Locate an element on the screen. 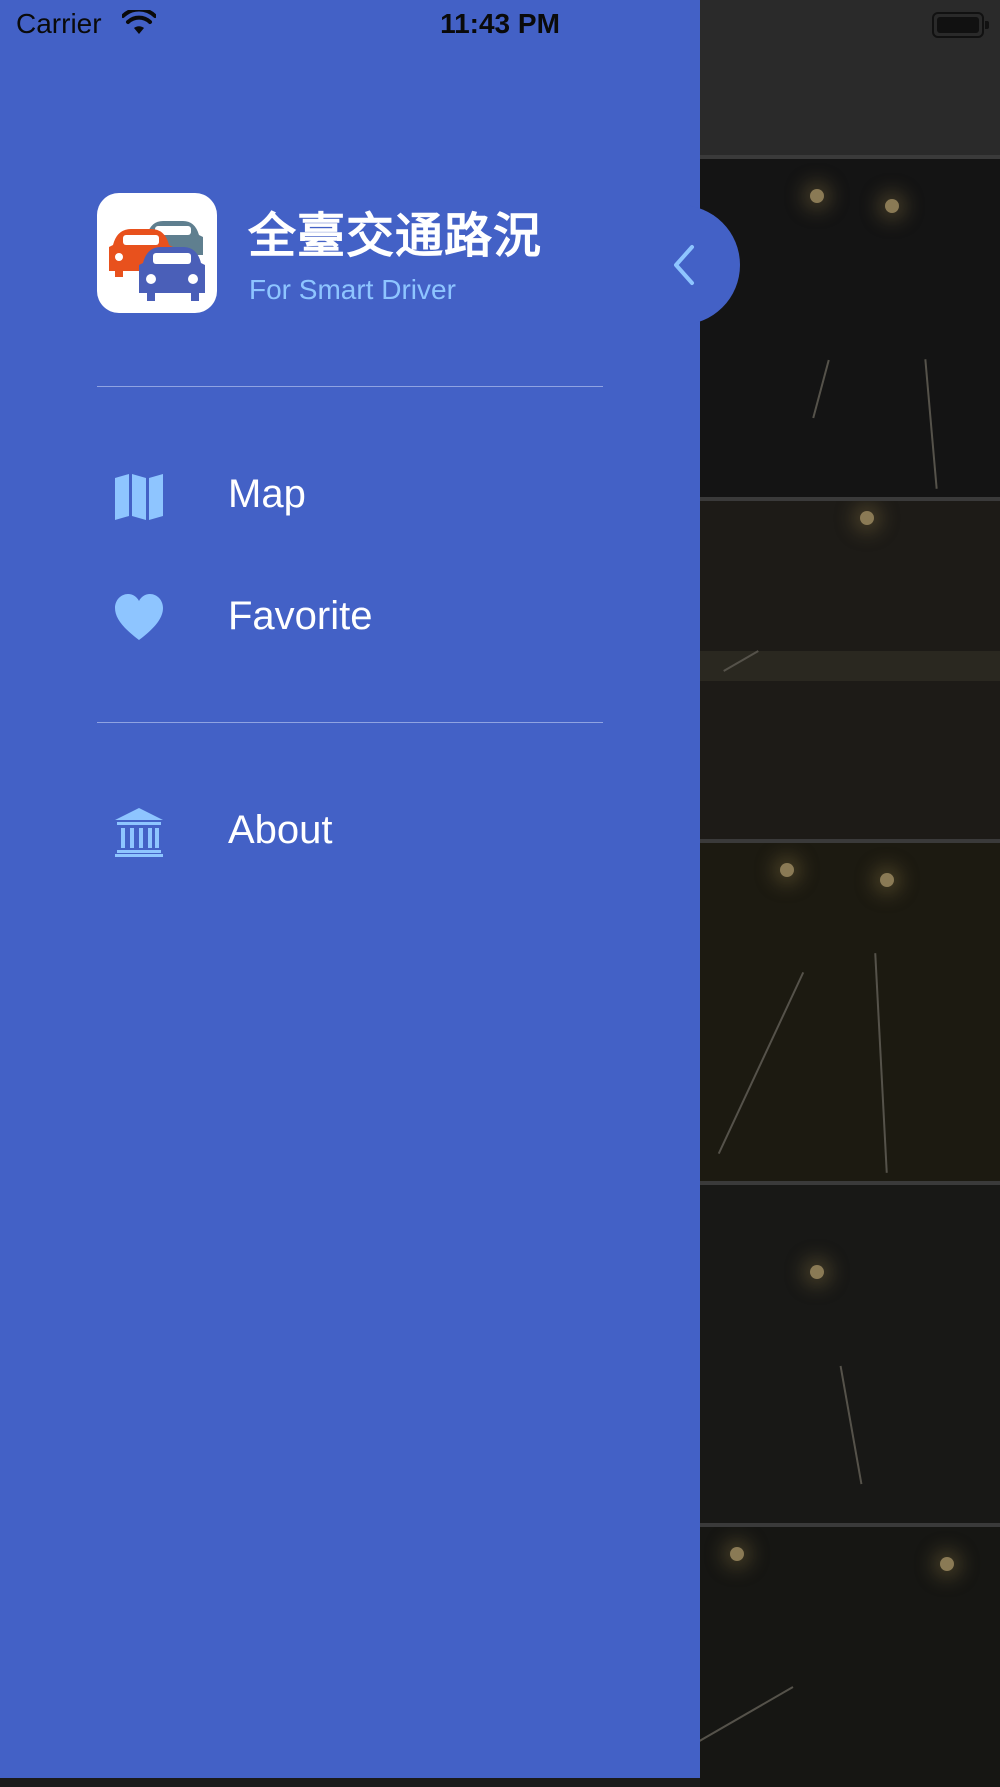 This screenshot has height=1787, width=1000. menu-item-favorite: Favorite is located at coordinates (350, 617).